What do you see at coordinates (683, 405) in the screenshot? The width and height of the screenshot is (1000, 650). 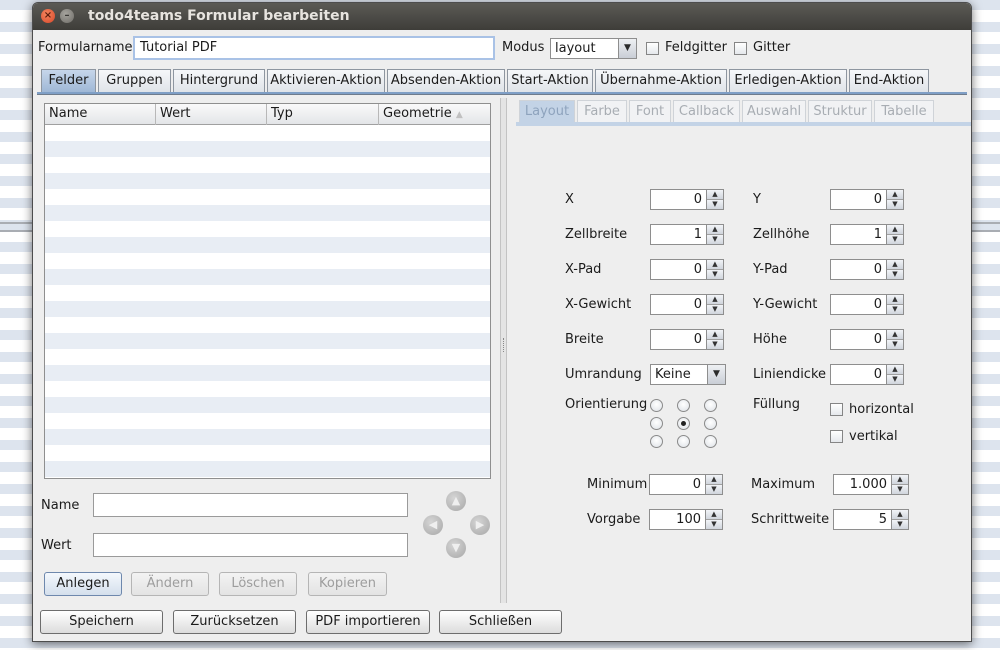 I see `orientation-radio-top` at bounding box center [683, 405].